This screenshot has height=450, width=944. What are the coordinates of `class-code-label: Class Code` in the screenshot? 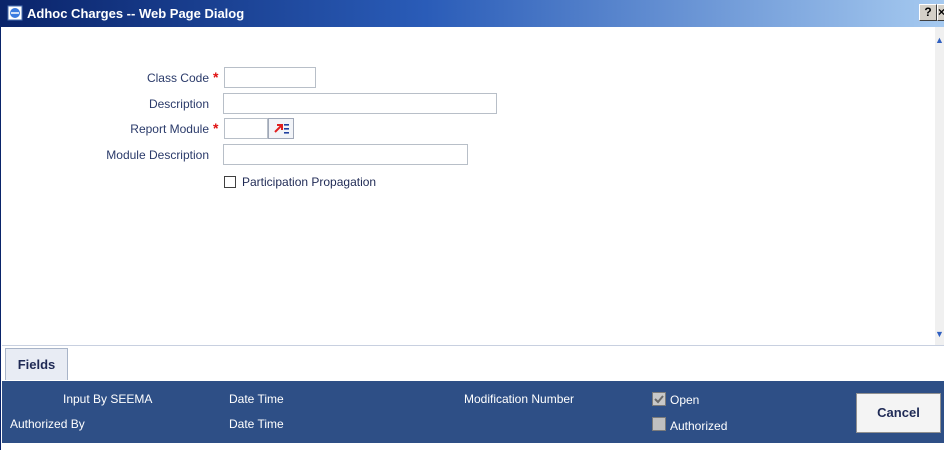 It's located at (177, 78).